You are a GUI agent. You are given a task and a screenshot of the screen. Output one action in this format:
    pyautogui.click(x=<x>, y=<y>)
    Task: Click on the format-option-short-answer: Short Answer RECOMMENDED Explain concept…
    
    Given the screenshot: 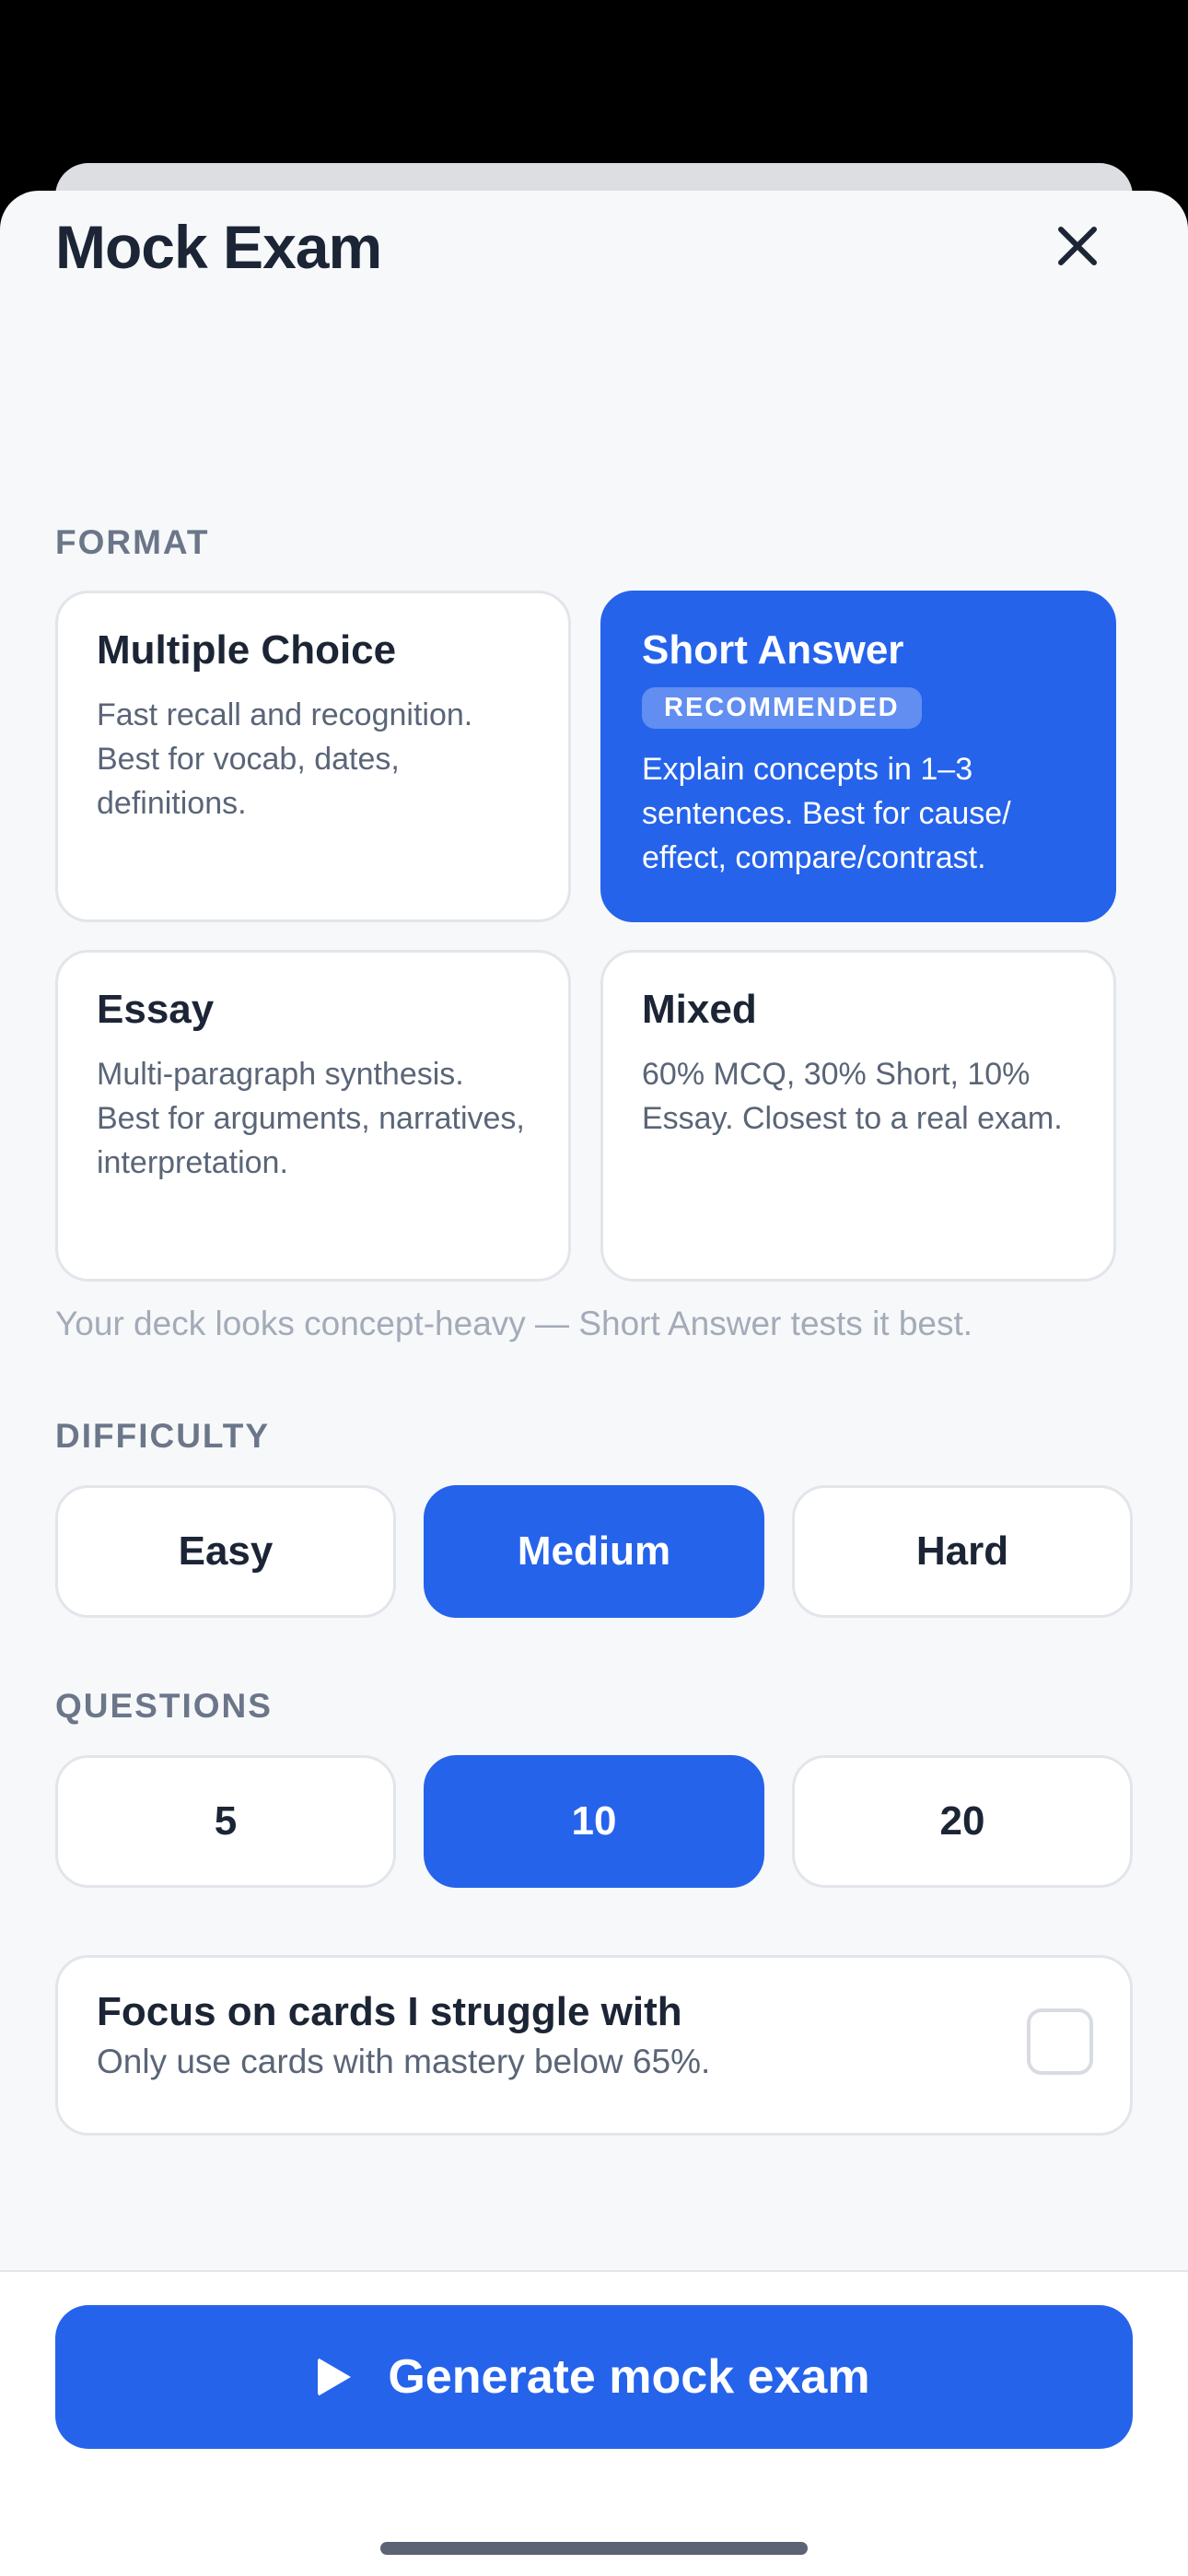 What is the action you would take?
    pyautogui.click(x=858, y=756)
    